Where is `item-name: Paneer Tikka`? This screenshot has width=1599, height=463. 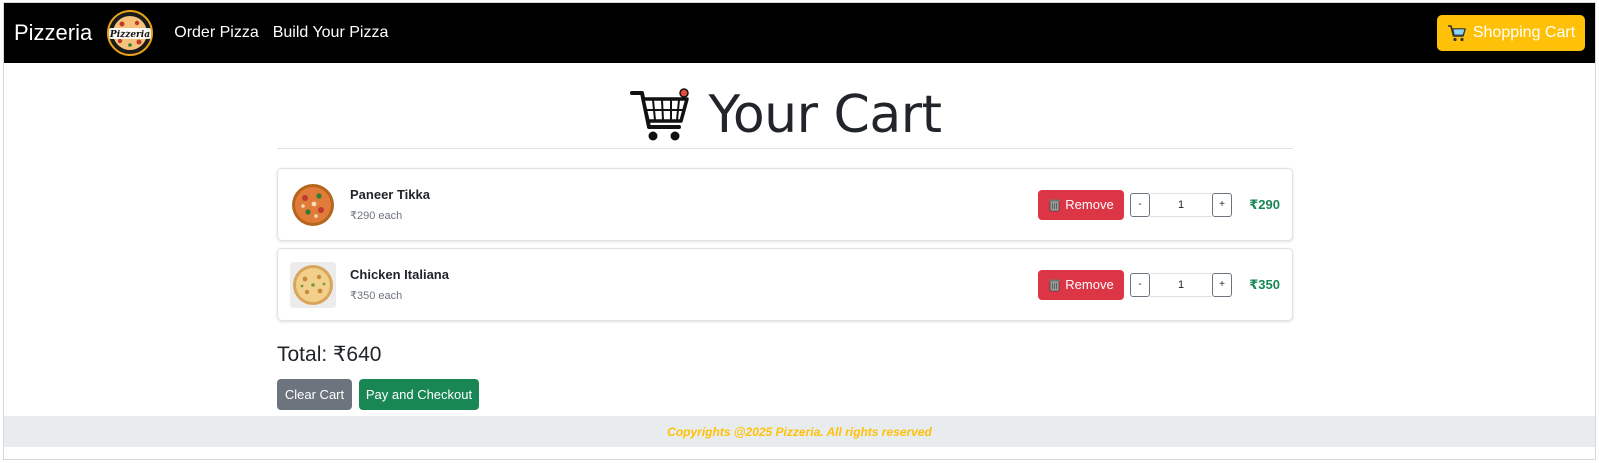 item-name: Paneer Tikka is located at coordinates (390, 194).